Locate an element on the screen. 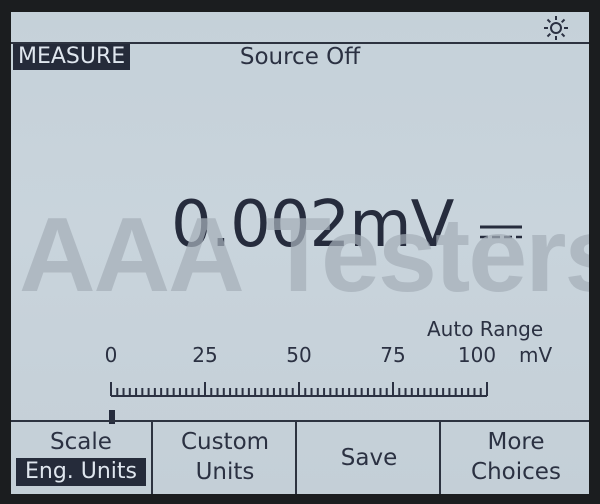 The width and height of the screenshot is (600, 504). status-bar is located at coordinates (300, 28).